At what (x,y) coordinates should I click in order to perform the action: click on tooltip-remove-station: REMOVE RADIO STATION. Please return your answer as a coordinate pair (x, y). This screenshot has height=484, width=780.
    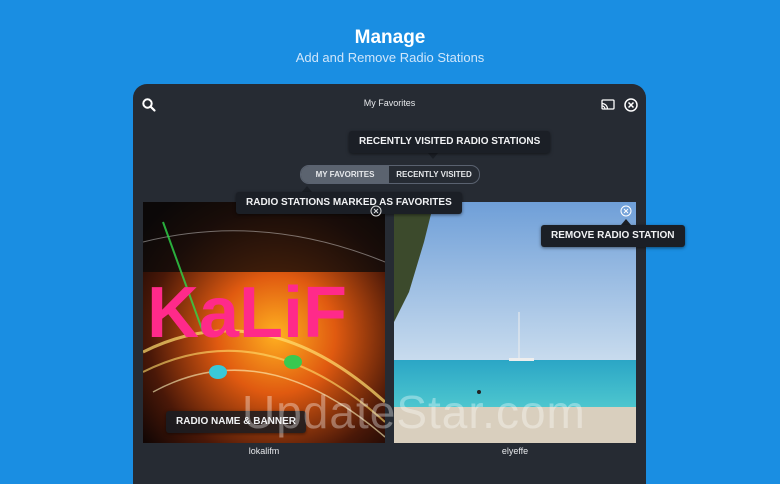
    Looking at the image, I should click on (613, 236).